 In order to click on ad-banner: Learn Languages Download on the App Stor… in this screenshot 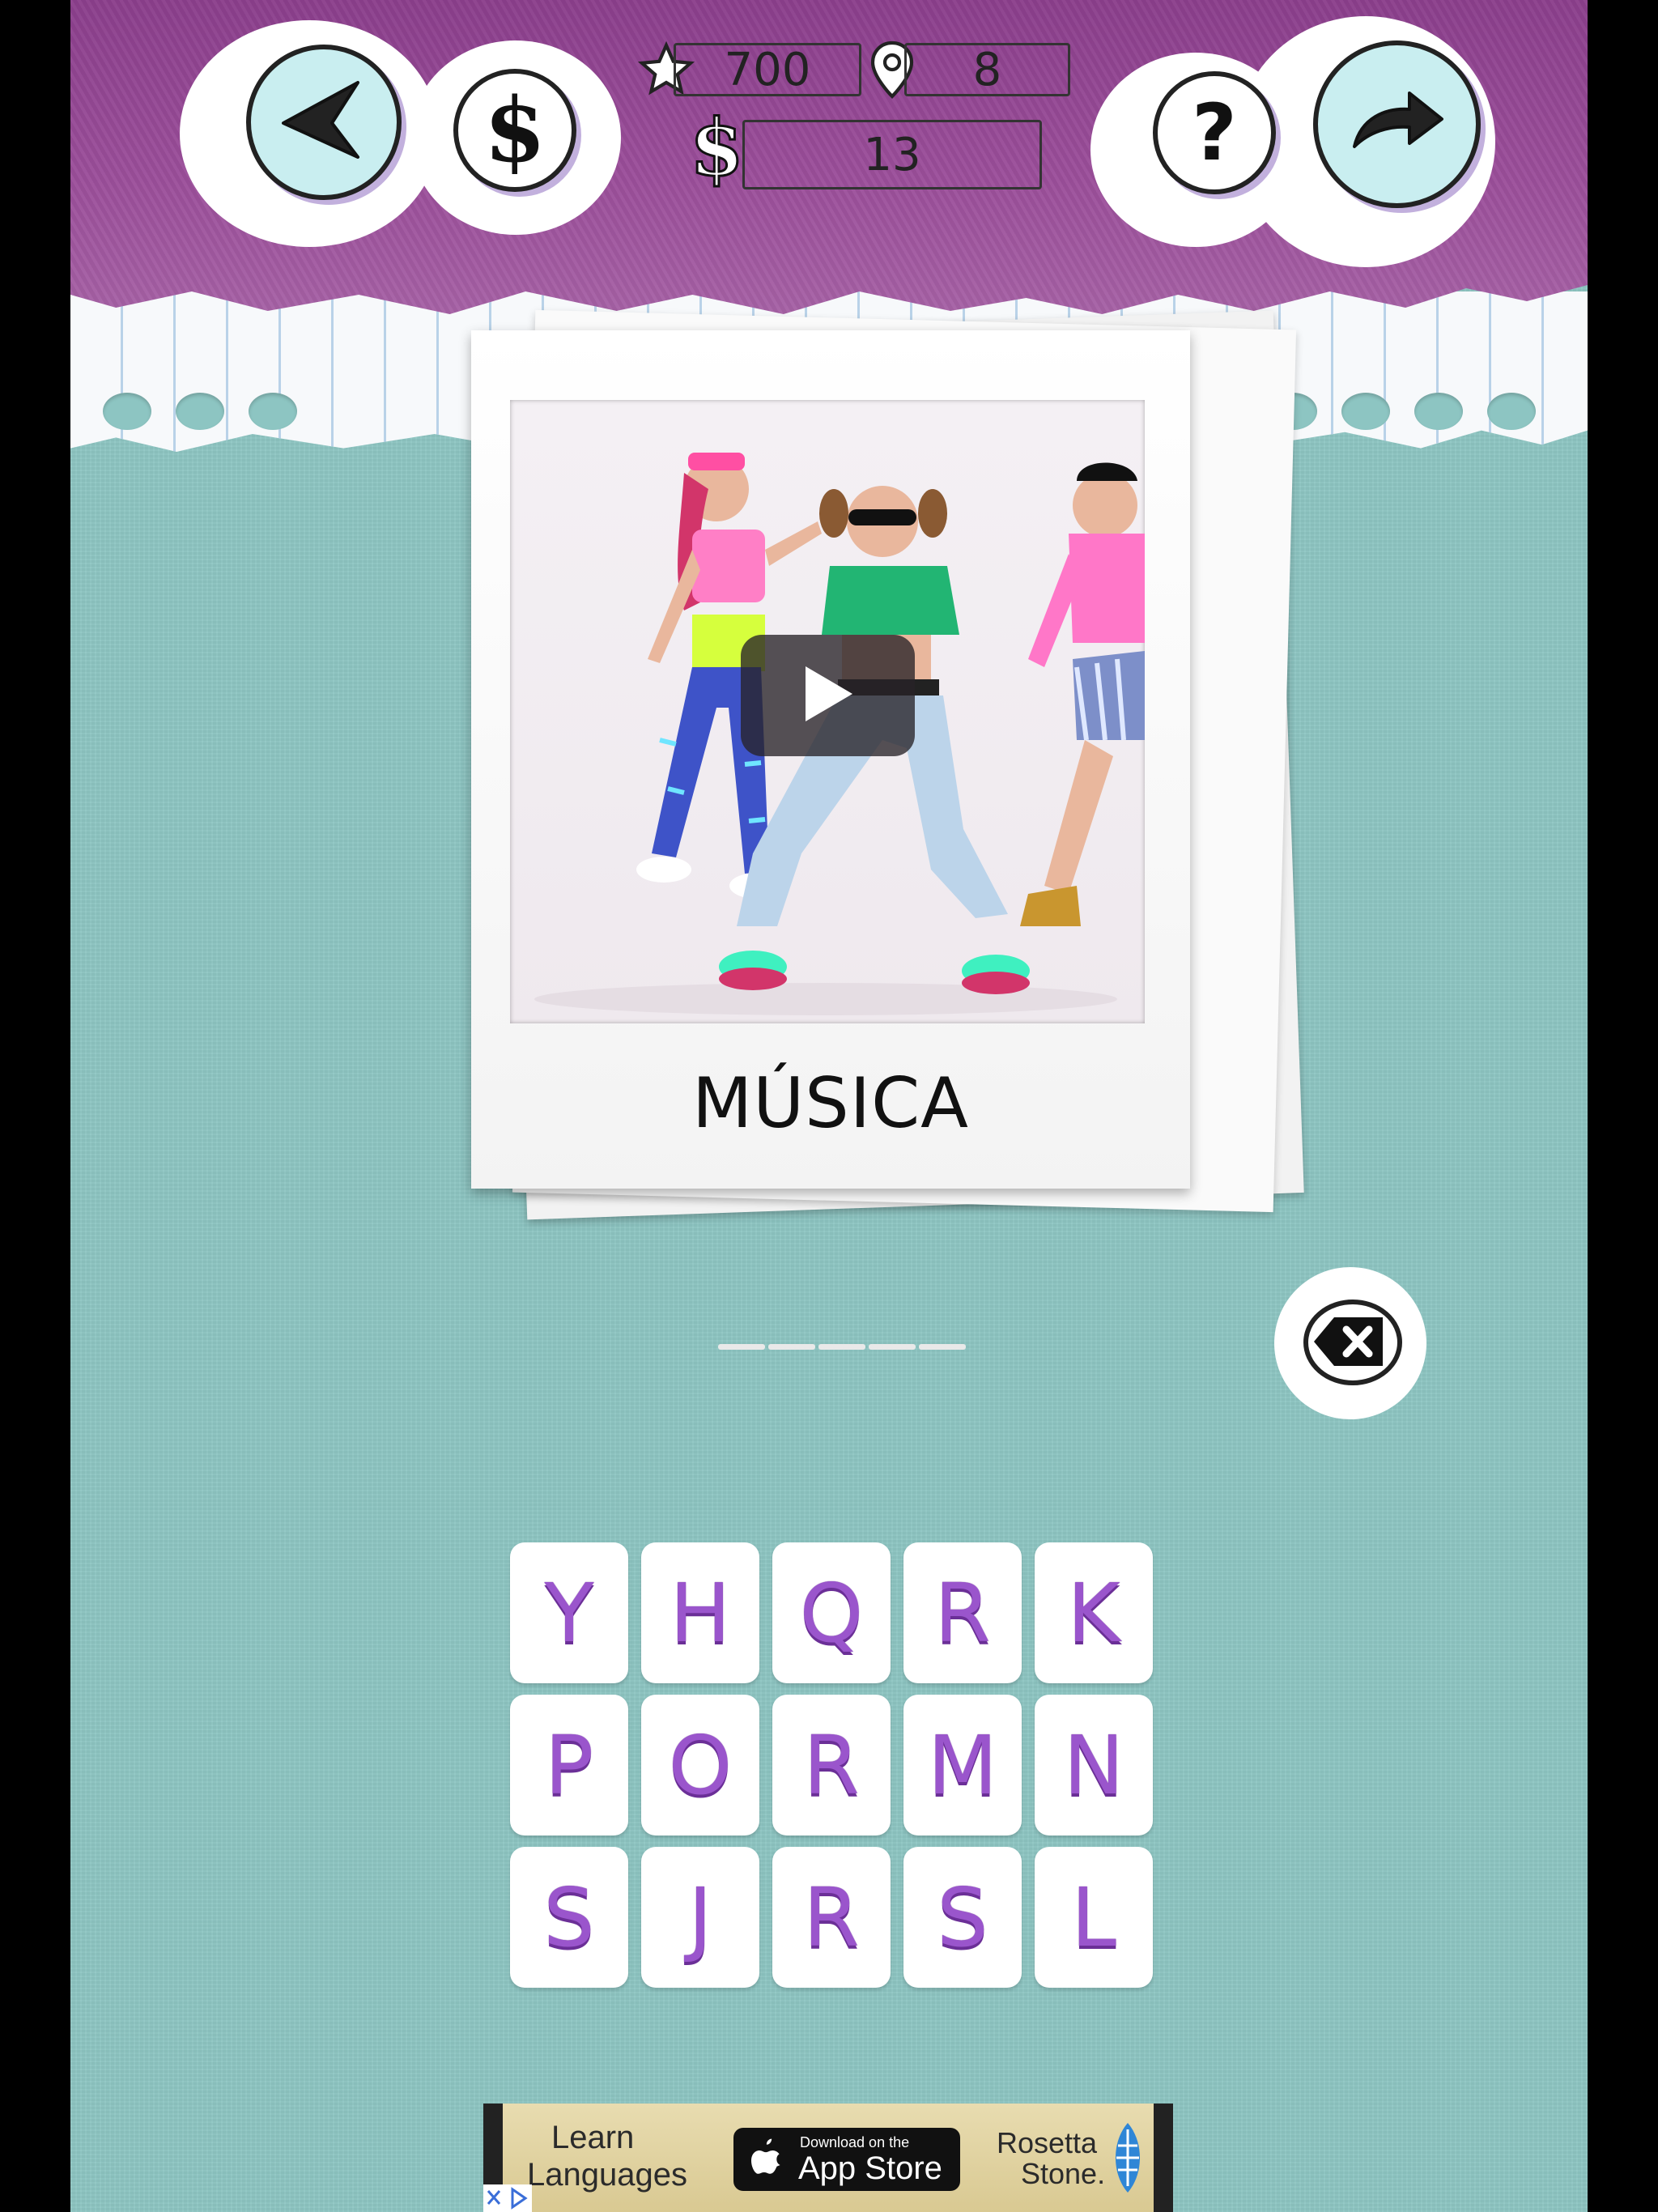, I will do `click(828, 2158)`.